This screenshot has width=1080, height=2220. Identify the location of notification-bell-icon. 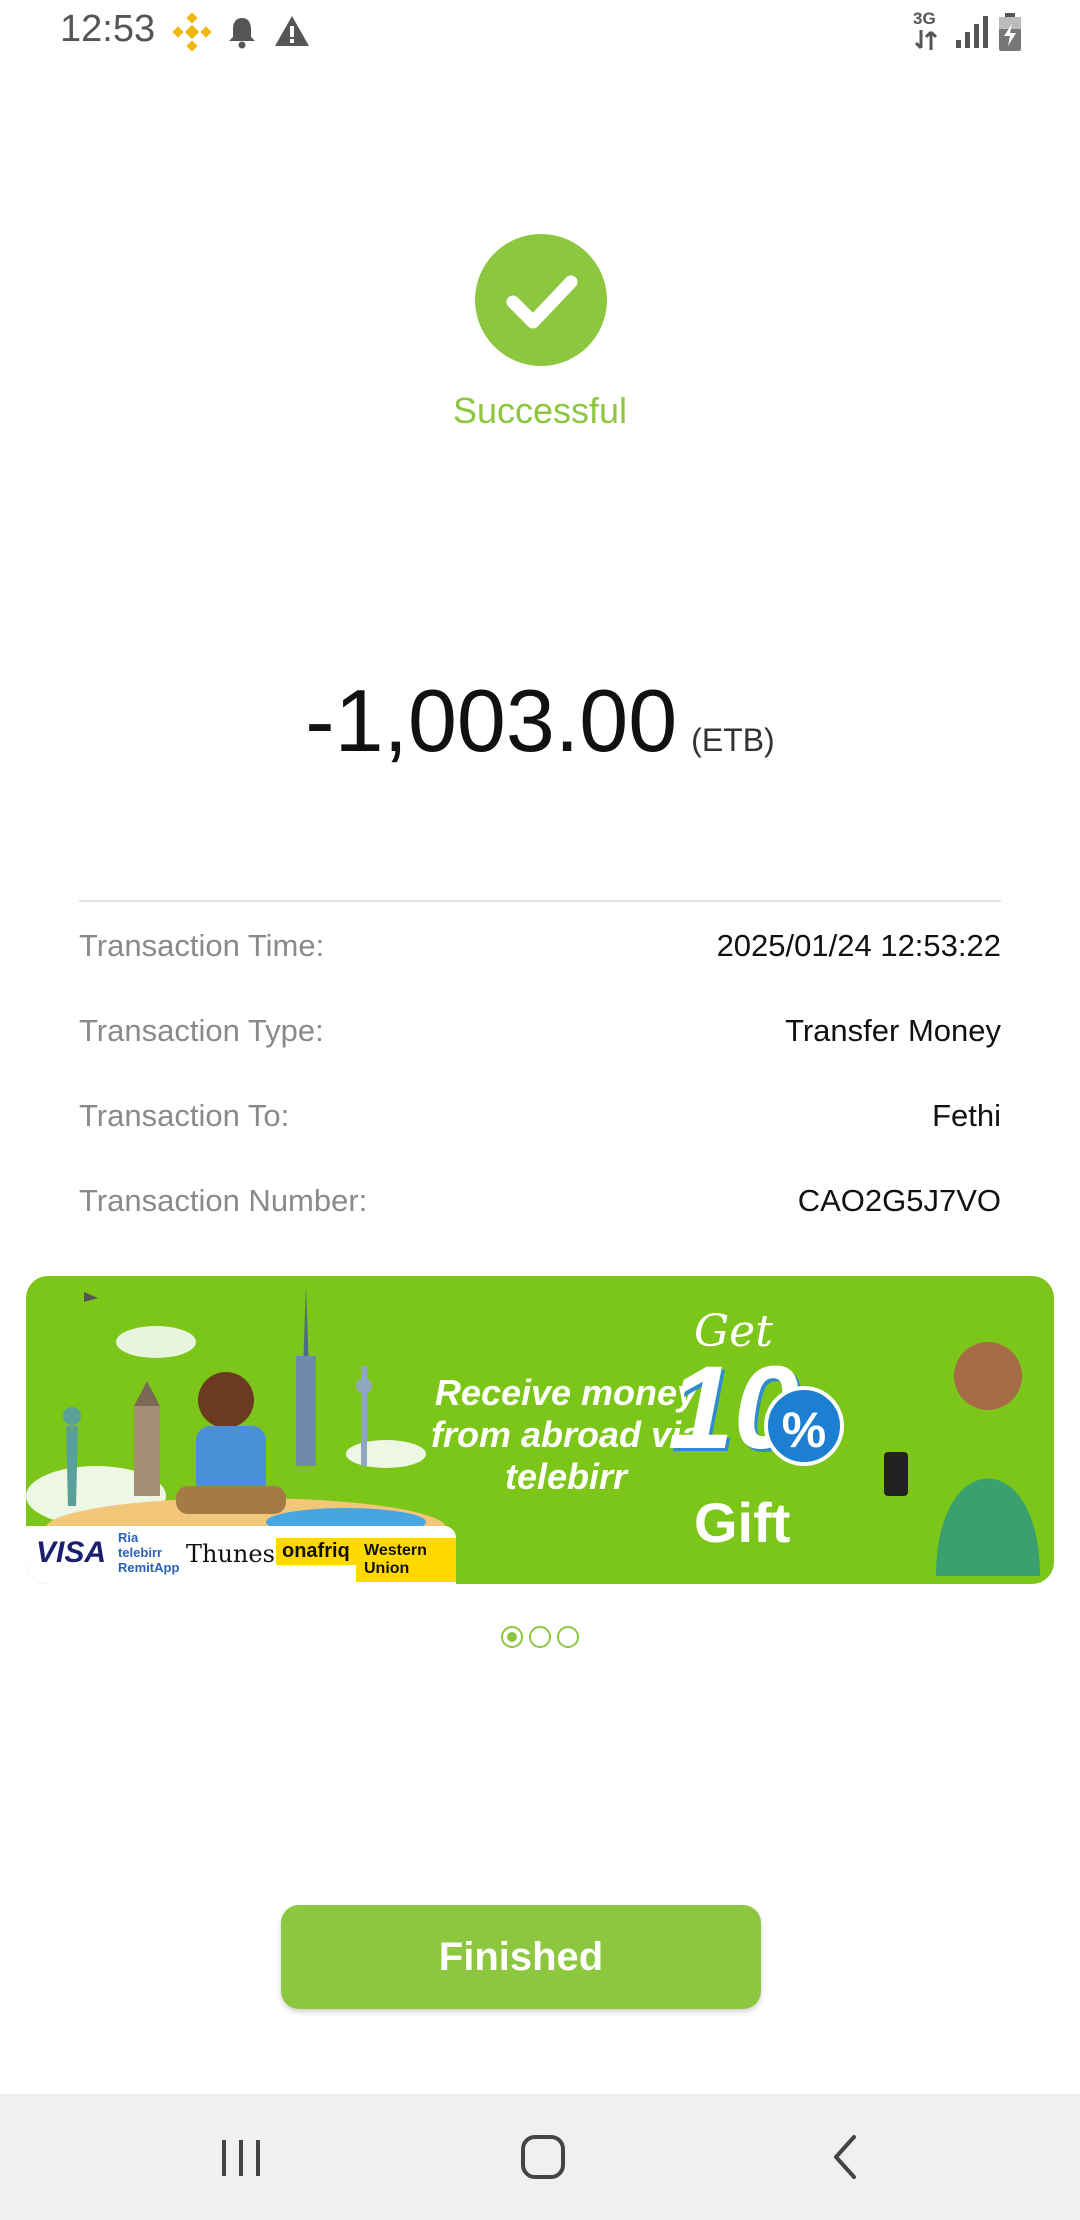
(242, 32).